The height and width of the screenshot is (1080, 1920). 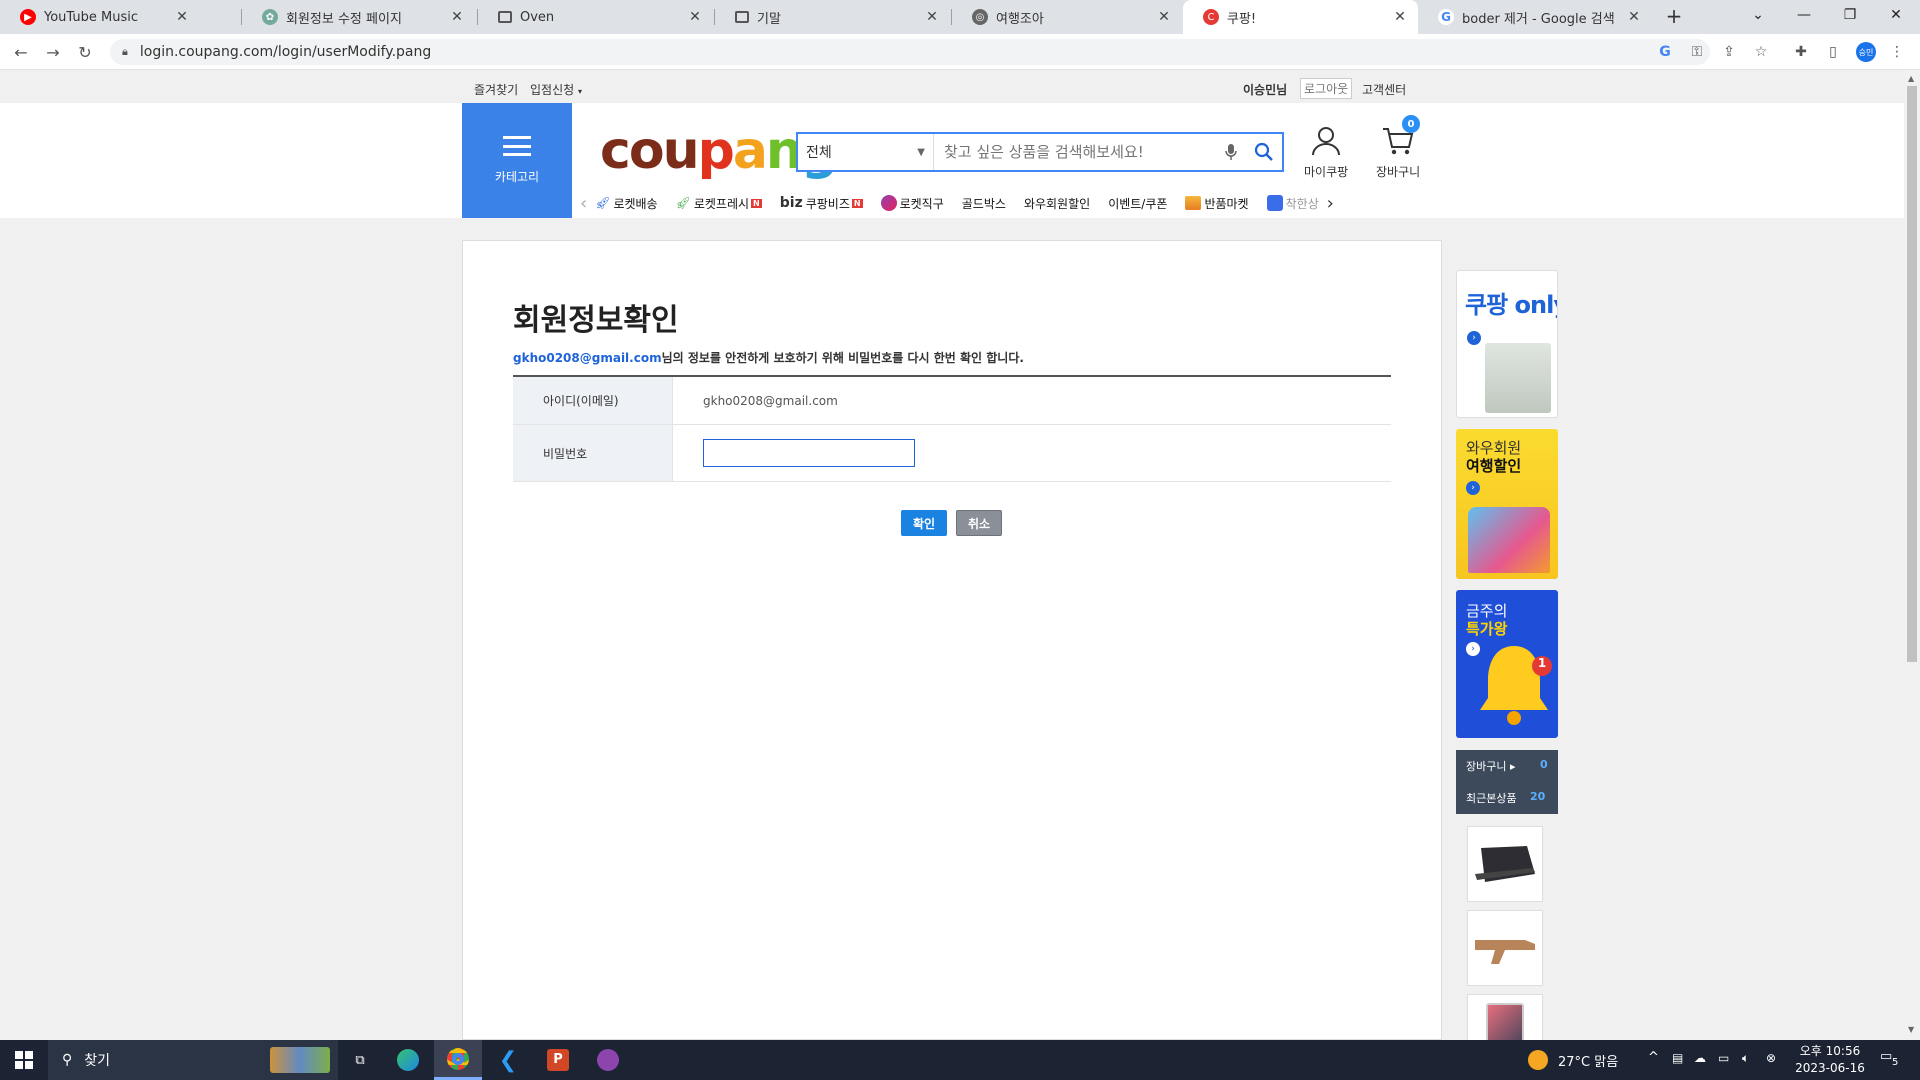 I want to click on maximize-button: ❐, so click(x=1850, y=15).